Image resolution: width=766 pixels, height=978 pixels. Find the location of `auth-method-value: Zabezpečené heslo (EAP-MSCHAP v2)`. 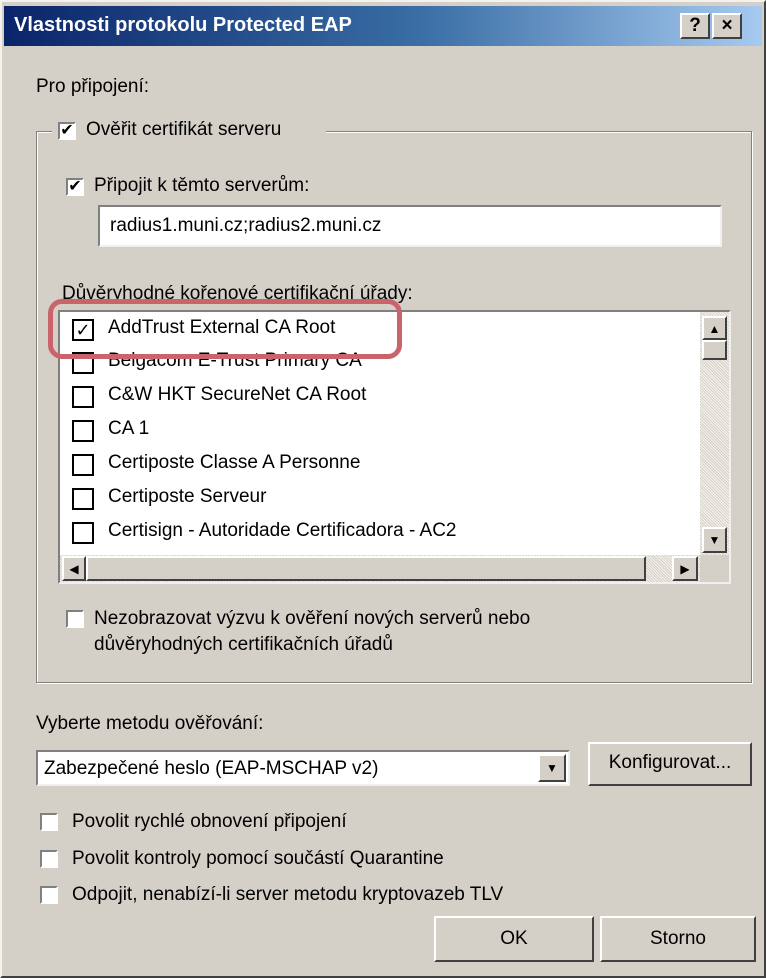

auth-method-value: Zabezpečené heslo (EAP-MSCHAP v2) is located at coordinates (211, 768).